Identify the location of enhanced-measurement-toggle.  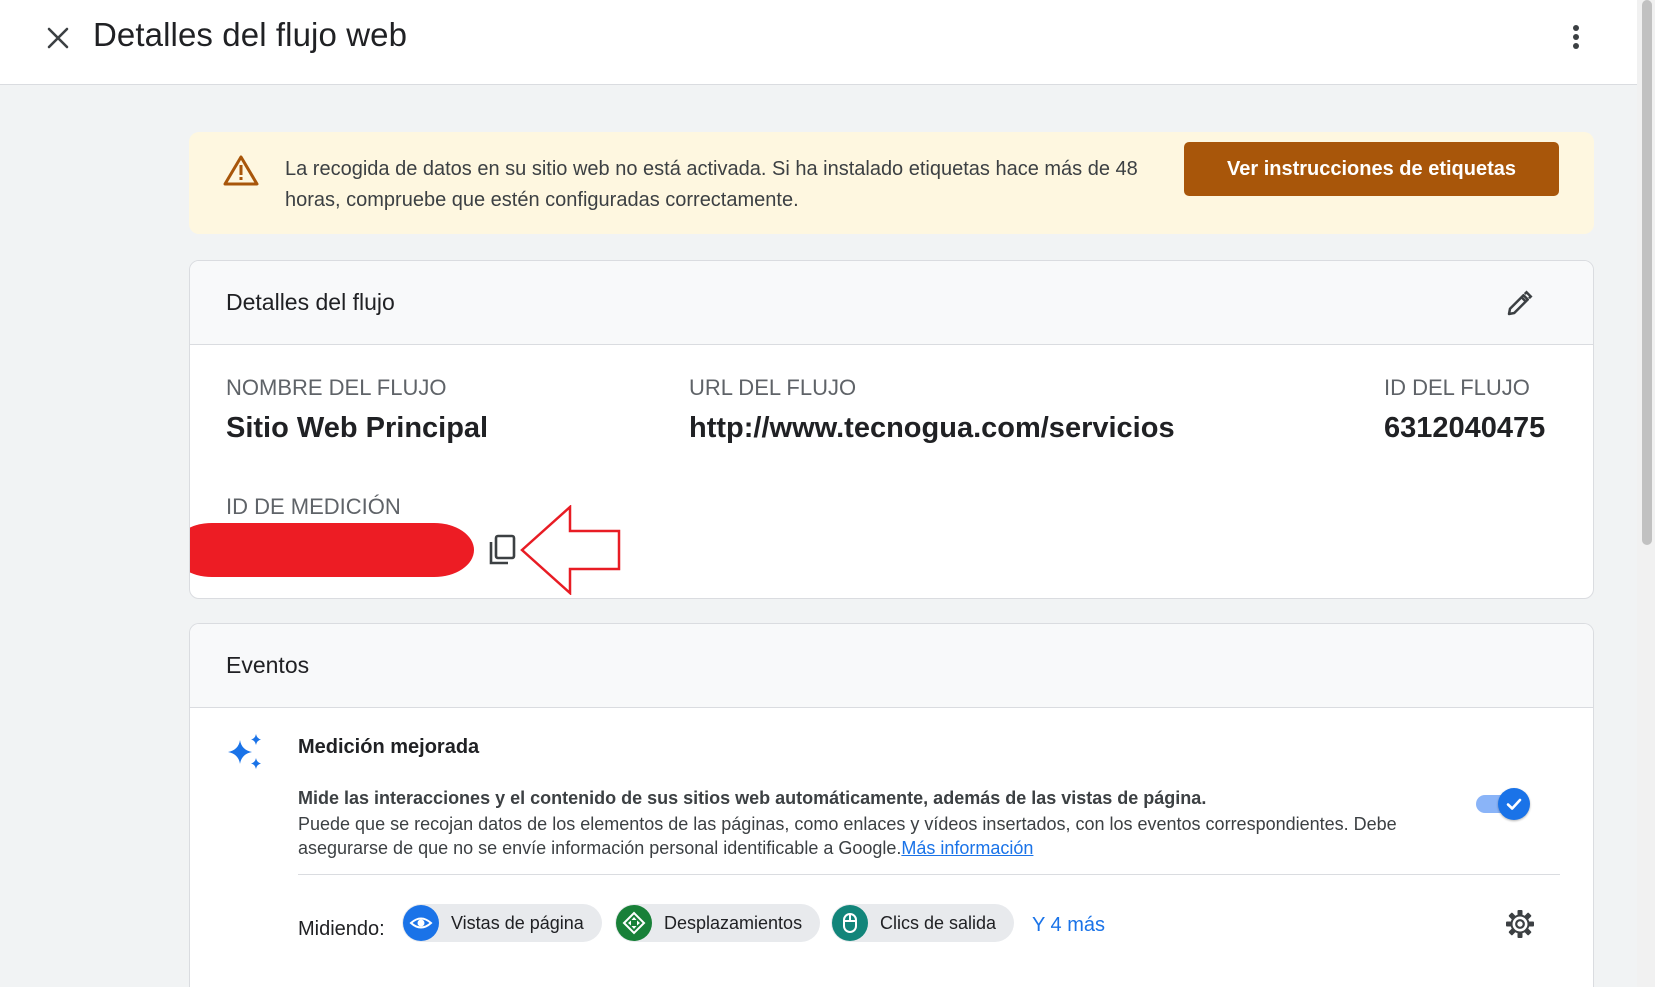
(1502, 804).